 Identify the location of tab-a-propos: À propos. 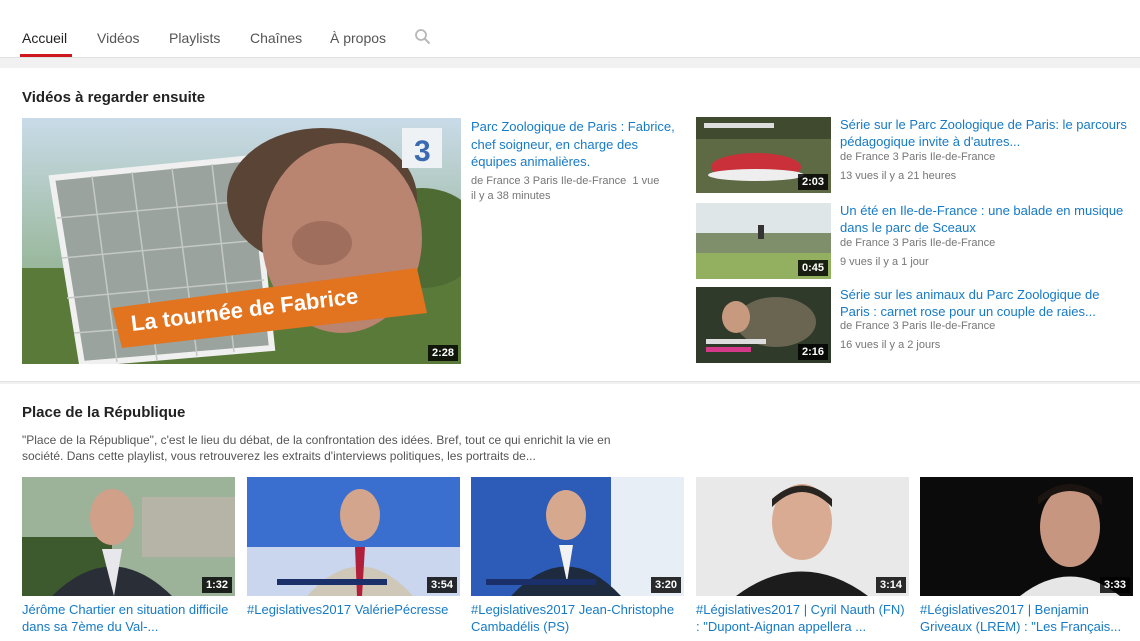
(358, 38).